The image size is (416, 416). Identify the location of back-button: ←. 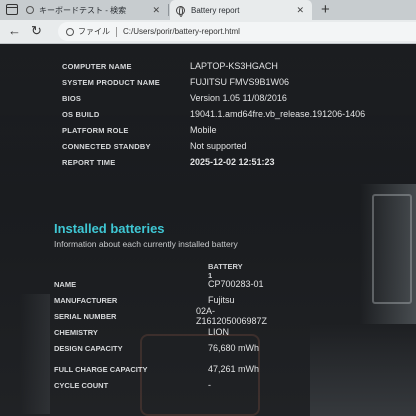
(14, 31).